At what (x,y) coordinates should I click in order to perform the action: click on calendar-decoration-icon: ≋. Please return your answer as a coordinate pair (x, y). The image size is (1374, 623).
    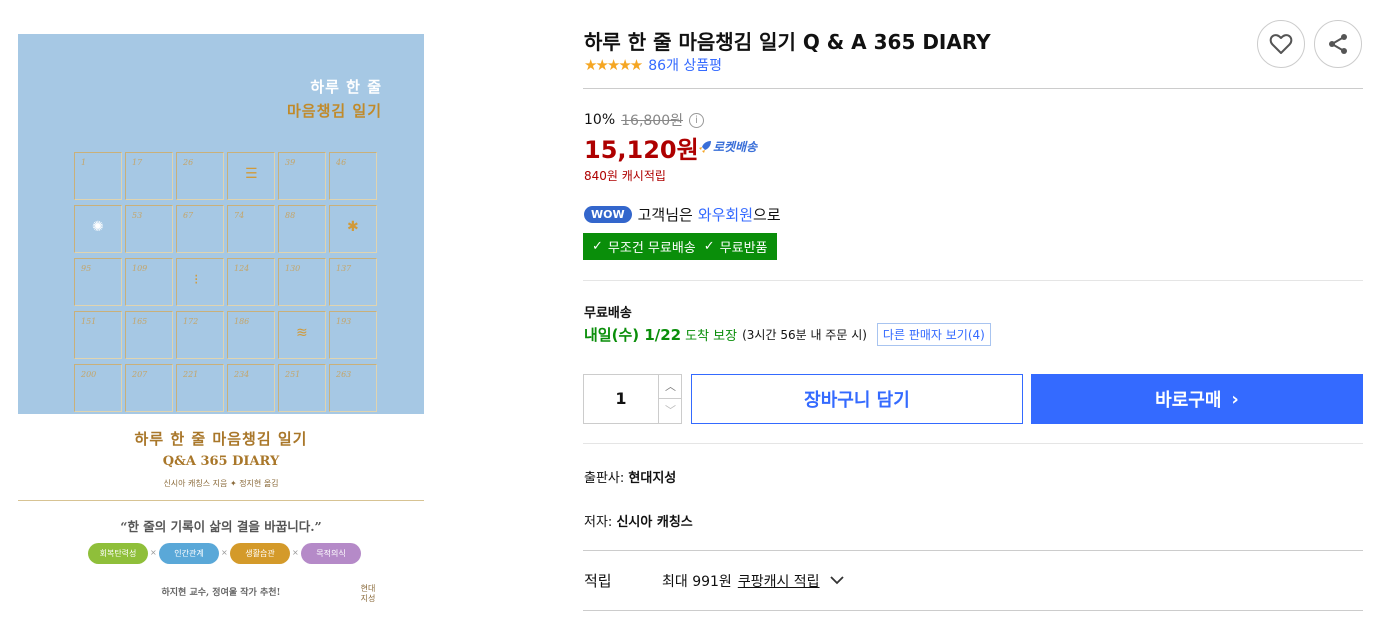
    Looking at the image, I should click on (302, 333).